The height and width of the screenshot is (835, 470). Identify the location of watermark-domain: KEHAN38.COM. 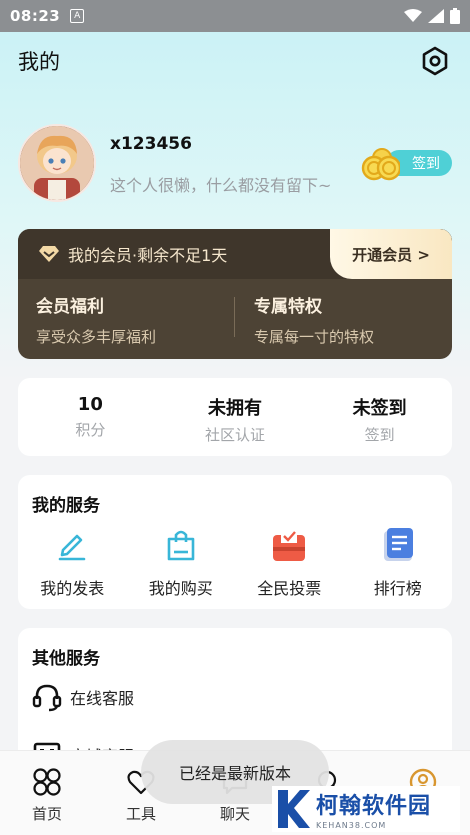
(351, 825).